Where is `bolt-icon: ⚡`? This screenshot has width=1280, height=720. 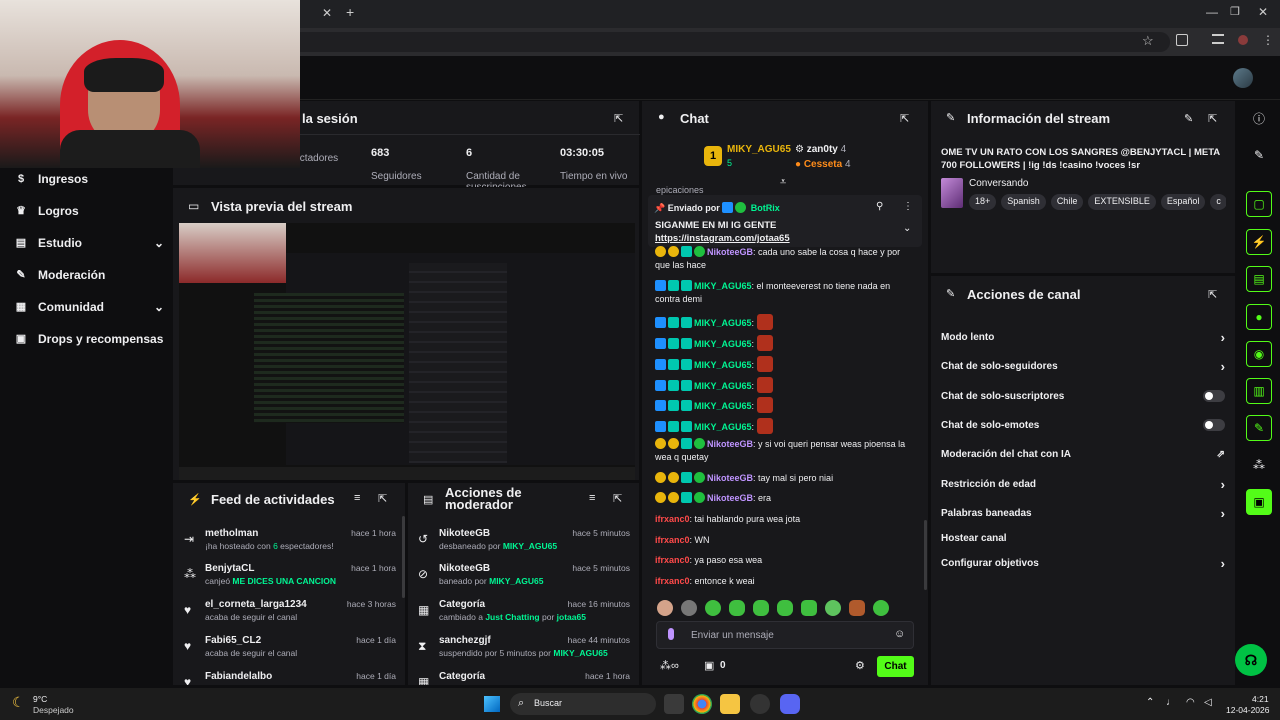
bolt-icon: ⚡ is located at coordinates (1259, 242).